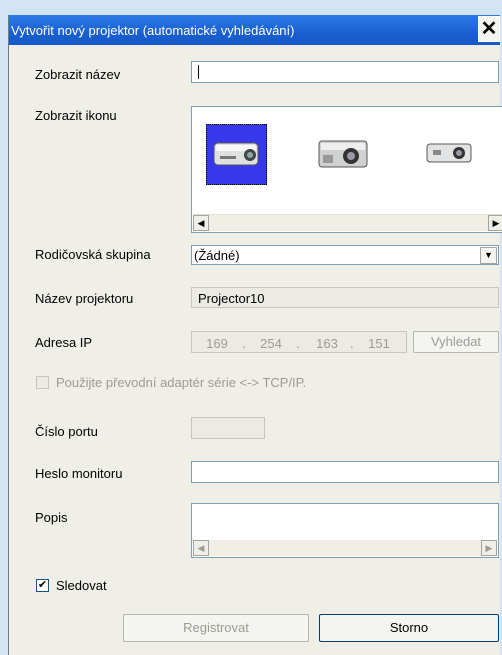 The width and height of the screenshot is (502, 655). What do you see at coordinates (78, 74) in the screenshot?
I see `display-name-label: Zobrazit název` at bounding box center [78, 74].